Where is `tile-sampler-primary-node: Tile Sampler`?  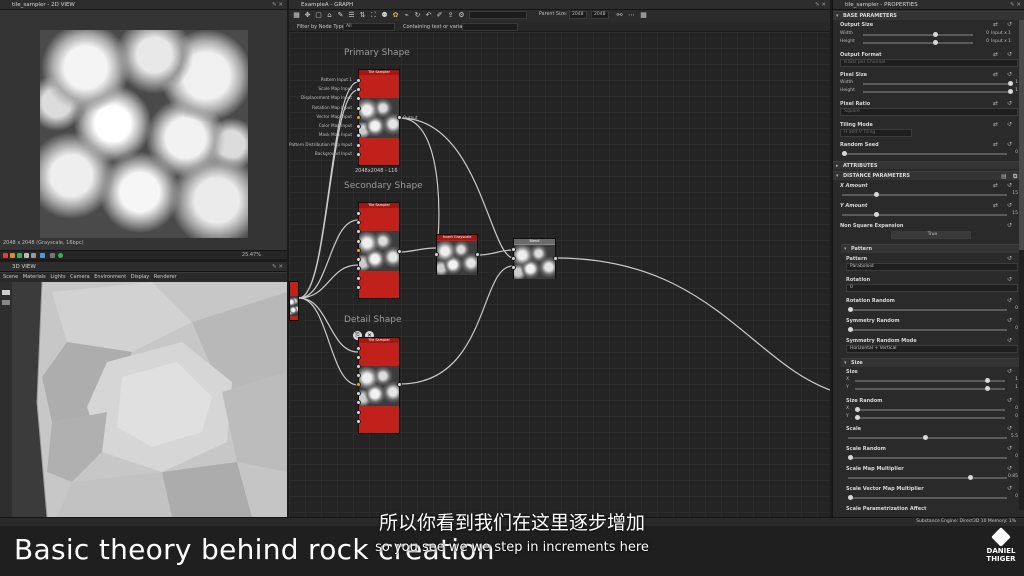 tile-sampler-primary-node: Tile Sampler is located at coordinates (379, 117).